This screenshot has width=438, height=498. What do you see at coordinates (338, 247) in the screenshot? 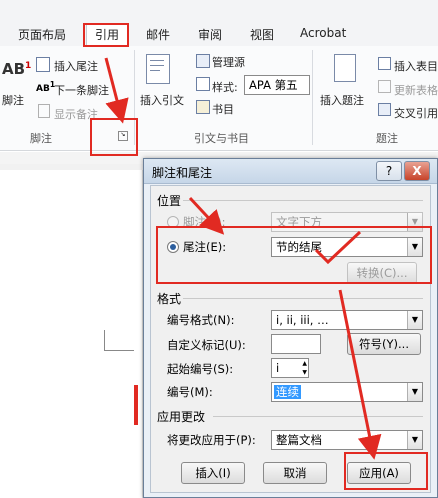
I see `checkmark-icon` at bounding box center [338, 247].